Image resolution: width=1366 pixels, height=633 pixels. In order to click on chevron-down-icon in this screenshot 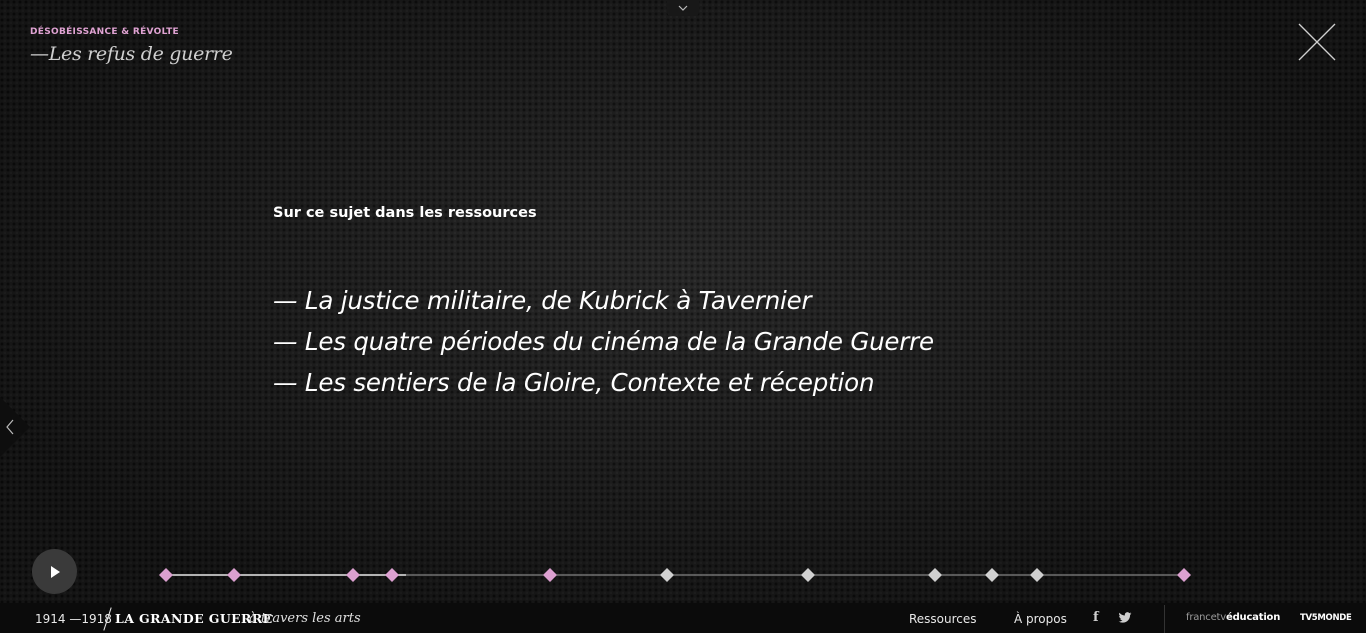, I will do `click(683, 8)`.